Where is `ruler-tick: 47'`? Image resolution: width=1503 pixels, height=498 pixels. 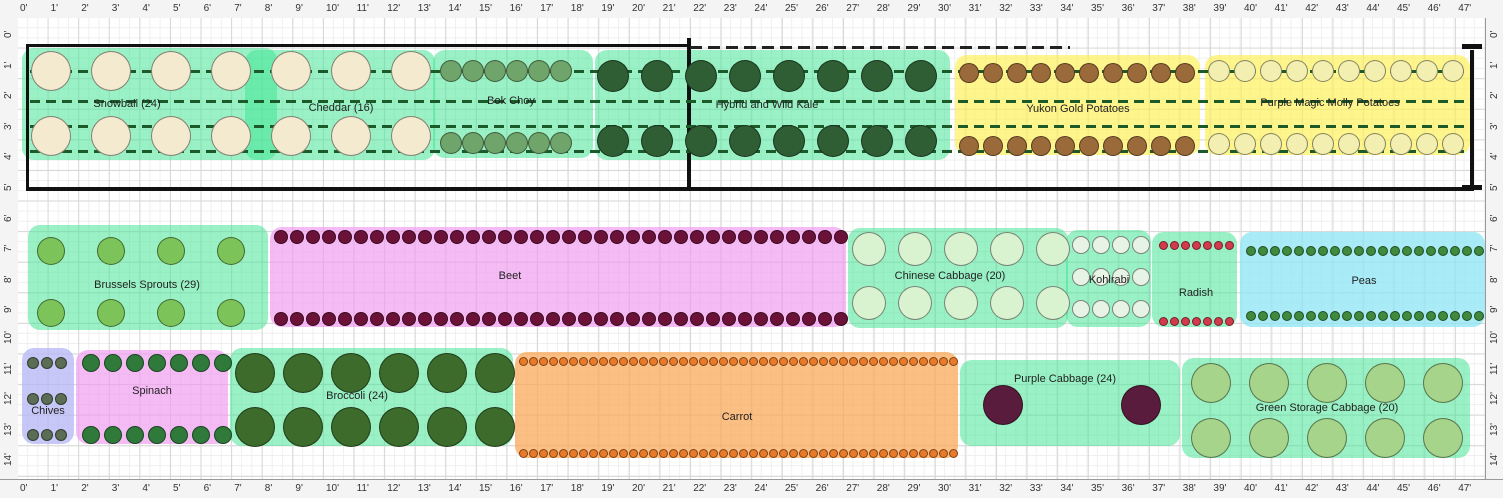 ruler-tick: 47' is located at coordinates (1465, 488).